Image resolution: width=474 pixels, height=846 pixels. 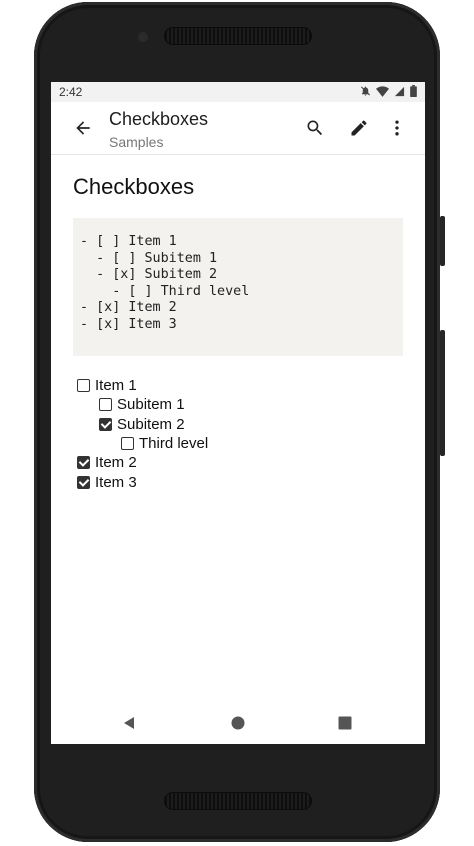 I want to click on app-bar: Checkboxes Samples, so click(x=238, y=128).